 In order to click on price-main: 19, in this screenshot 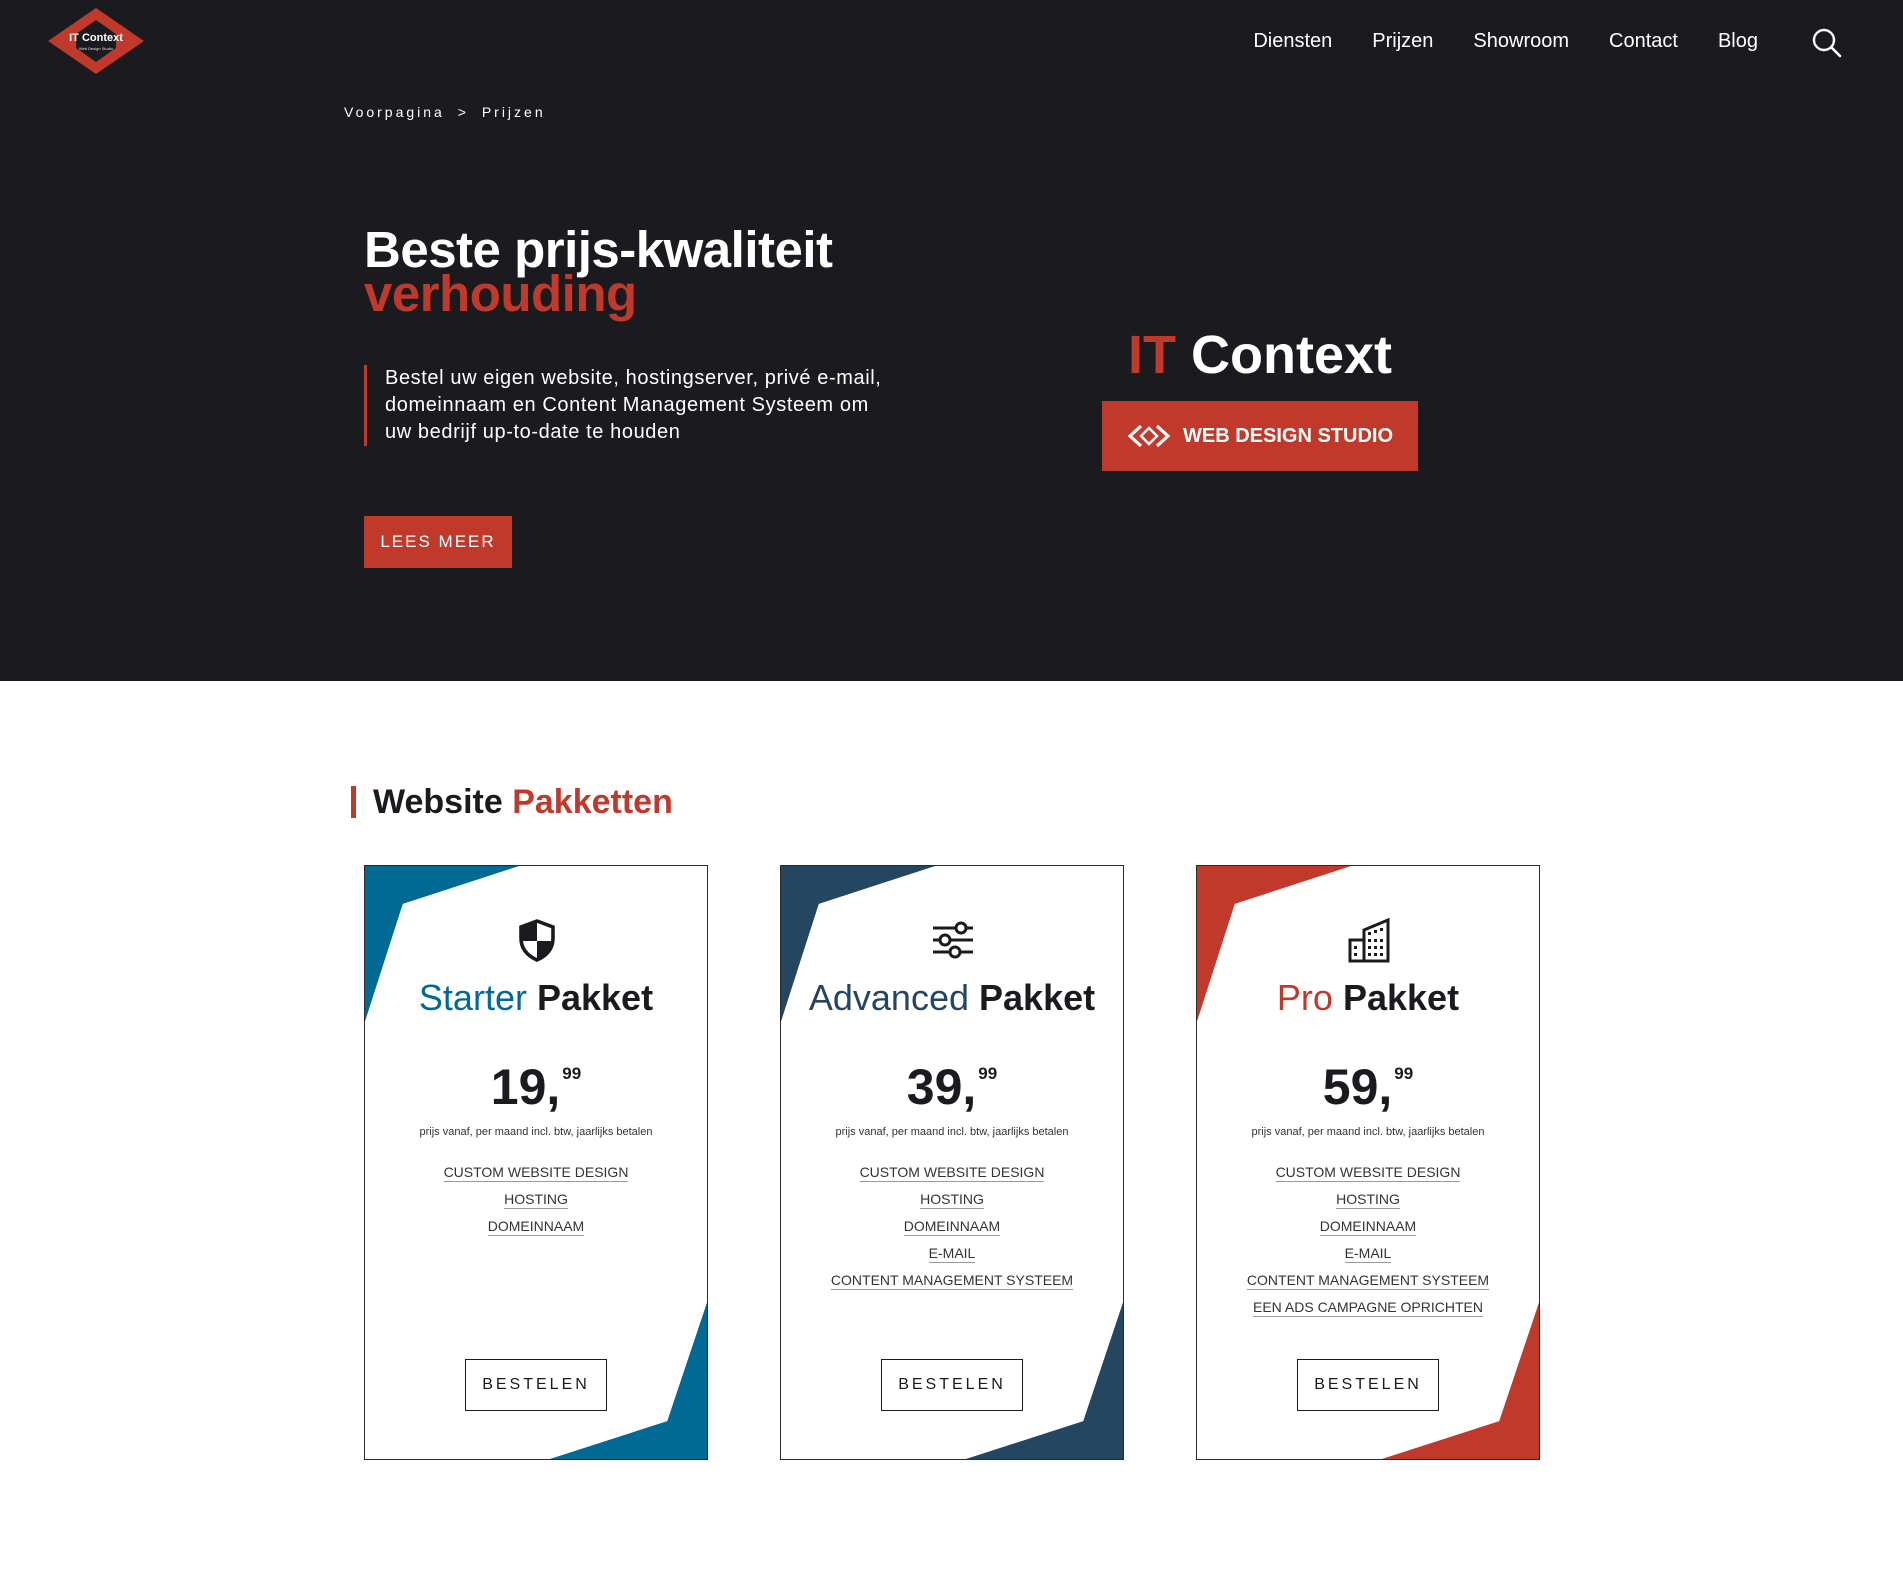, I will do `click(525, 1087)`.